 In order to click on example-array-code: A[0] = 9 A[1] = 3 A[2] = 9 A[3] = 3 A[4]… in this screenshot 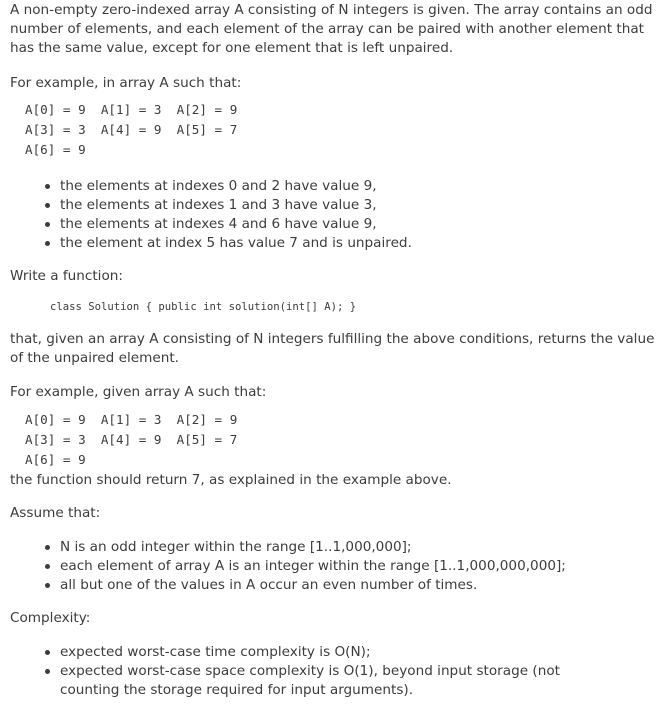, I will do `click(345, 130)`.